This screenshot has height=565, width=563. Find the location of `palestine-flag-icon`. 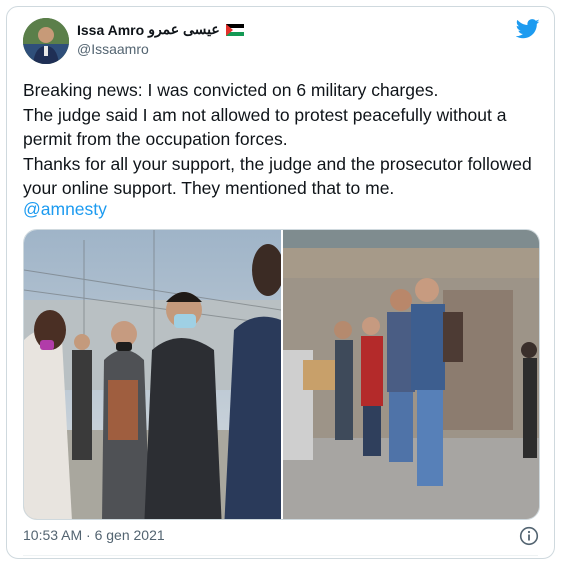

palestine-flag-icon is located at coordinates (234, 29).